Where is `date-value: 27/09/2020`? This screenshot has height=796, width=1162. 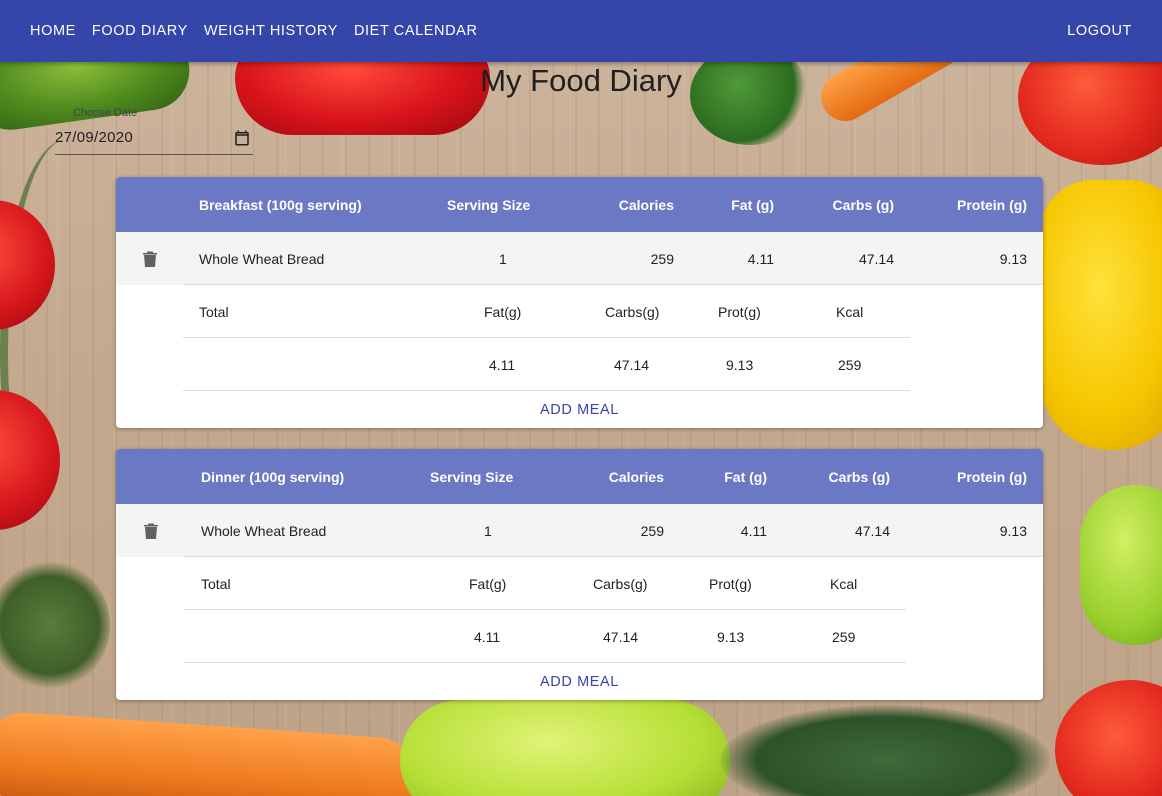 date-value: 27/09/2020 is located at coordinates (94, 137).